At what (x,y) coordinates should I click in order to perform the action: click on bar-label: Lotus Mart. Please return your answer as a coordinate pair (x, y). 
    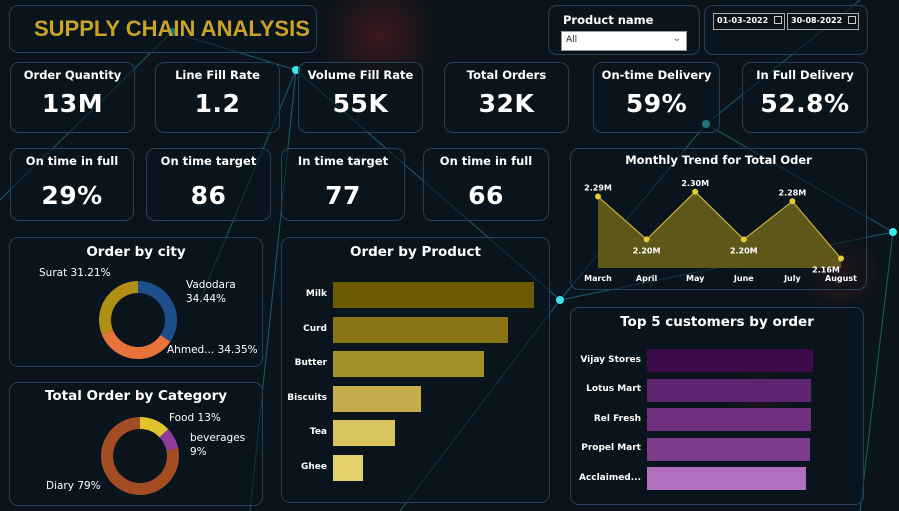
    Looking at the image, I should click on (613, 389).